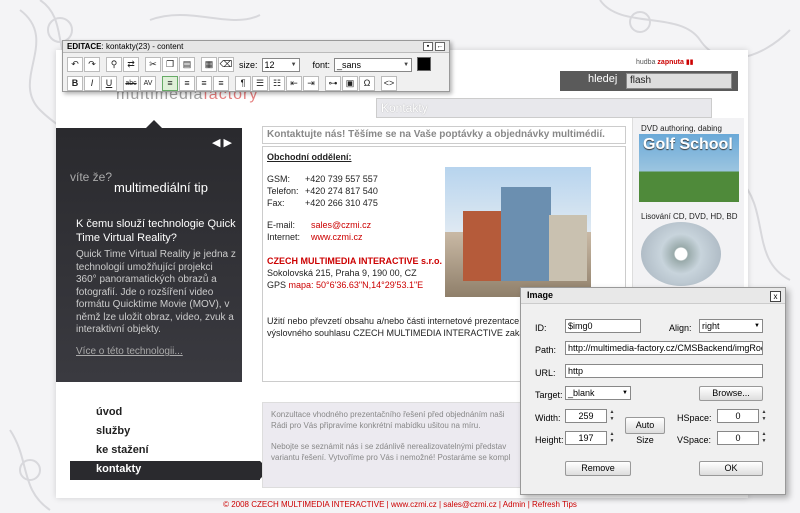  Describe the element at coordinates (228, 143) in the screenshot. I see `next-tip-icon: ▶` at that location.